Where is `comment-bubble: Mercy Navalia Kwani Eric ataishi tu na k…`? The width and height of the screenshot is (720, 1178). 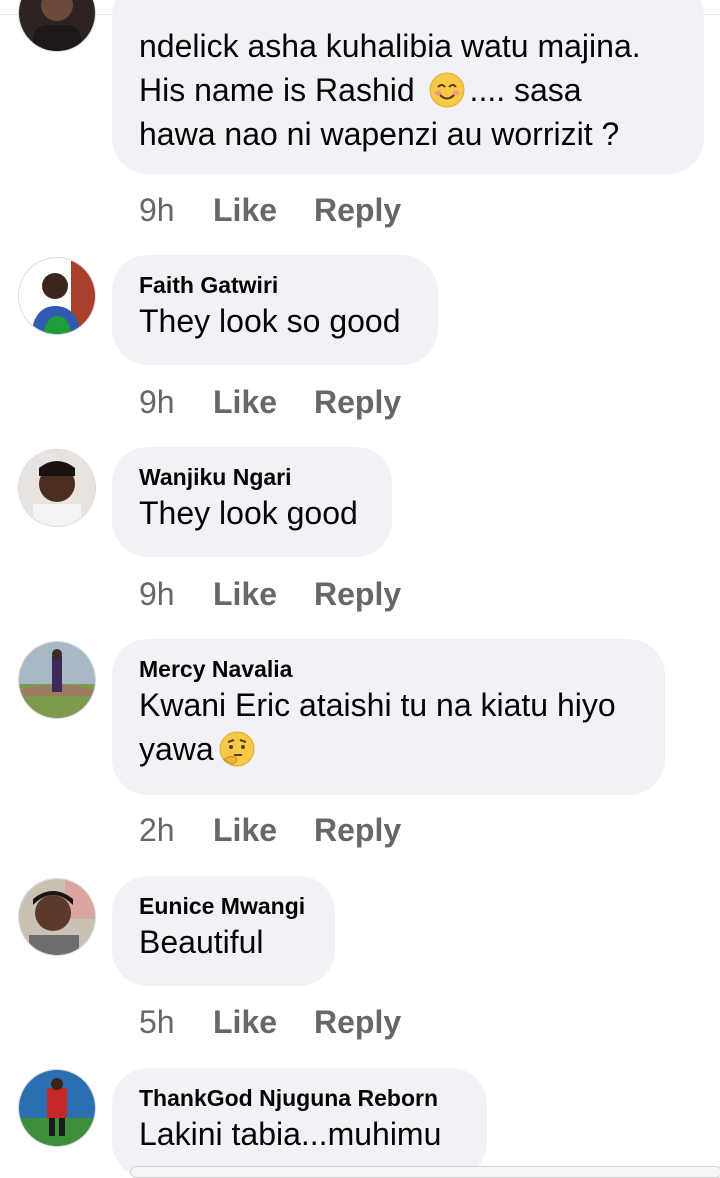 comment-bubble: Mercy Navalia Kwani Eric ataishi tu na k… is located at coordinates (388, 717).